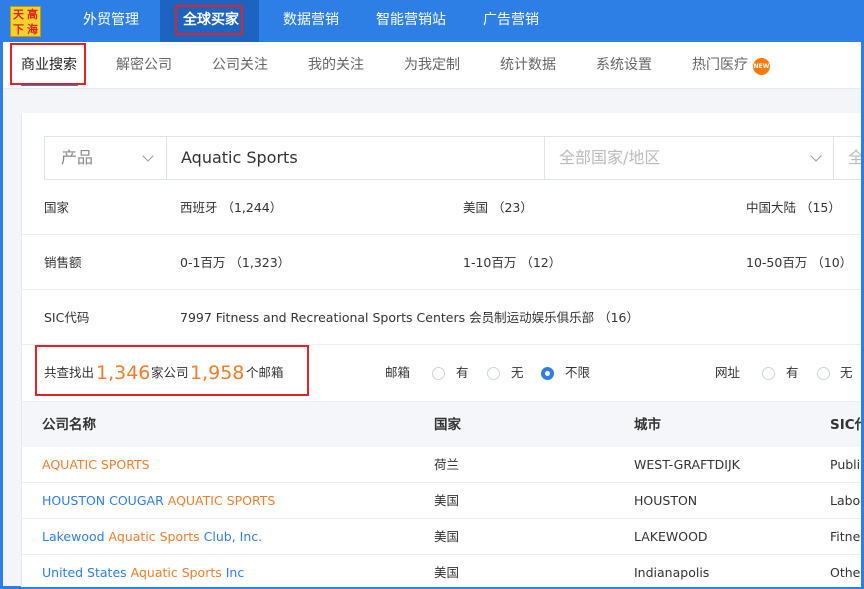  Describe the element at coordinates (845, 464) in the screenshot. I see `cell-sic: Publi` at that location.